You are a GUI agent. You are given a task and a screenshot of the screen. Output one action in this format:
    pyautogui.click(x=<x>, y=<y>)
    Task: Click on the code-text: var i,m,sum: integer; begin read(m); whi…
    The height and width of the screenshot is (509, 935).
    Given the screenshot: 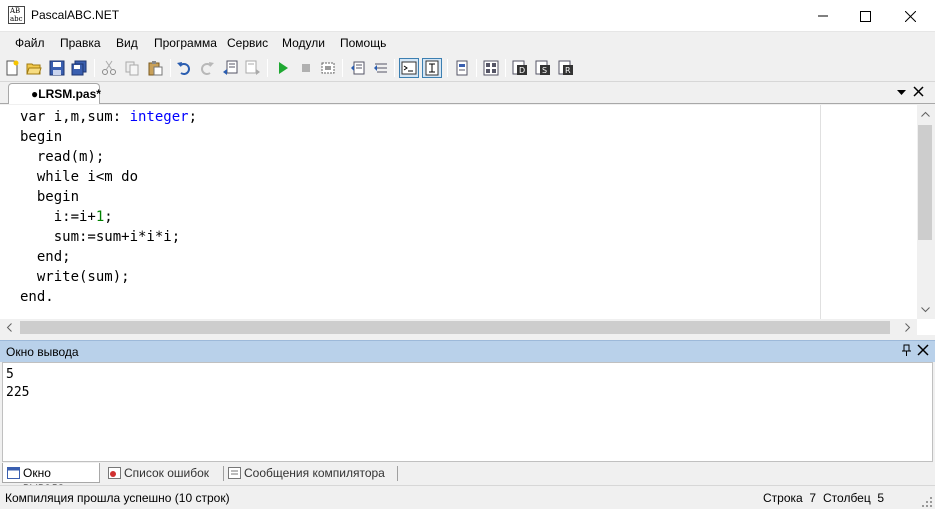 What is the action you would take?
    pyautogui.click(x=108, y=207)
    